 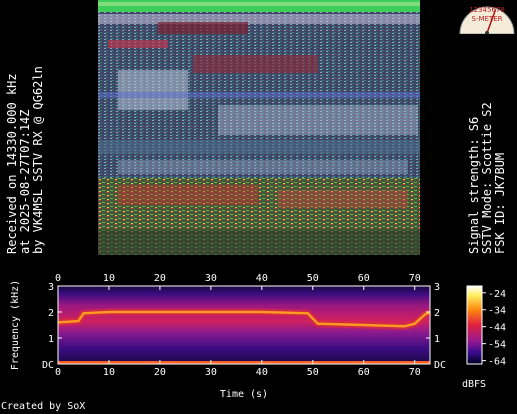 What do you see at coordinates (262, 278) in the screenshot?
I see `x-tick-label-top: 40` at bounding box center [262, 278].